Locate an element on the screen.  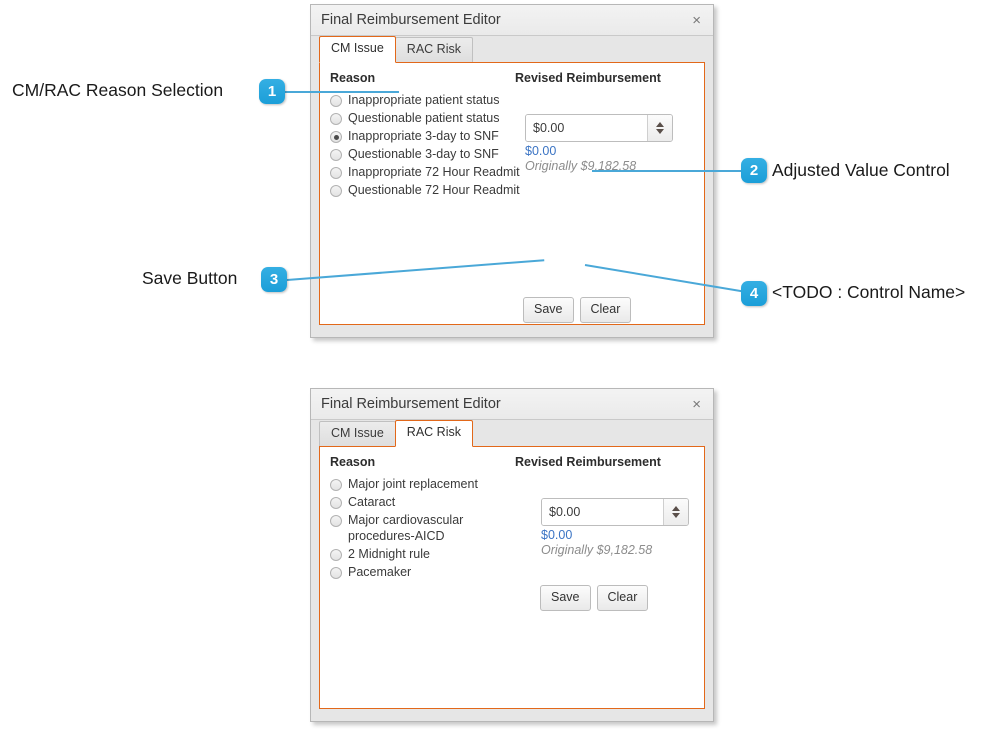
annotation-badge-2: 2 is located at coordinates (754, 170).